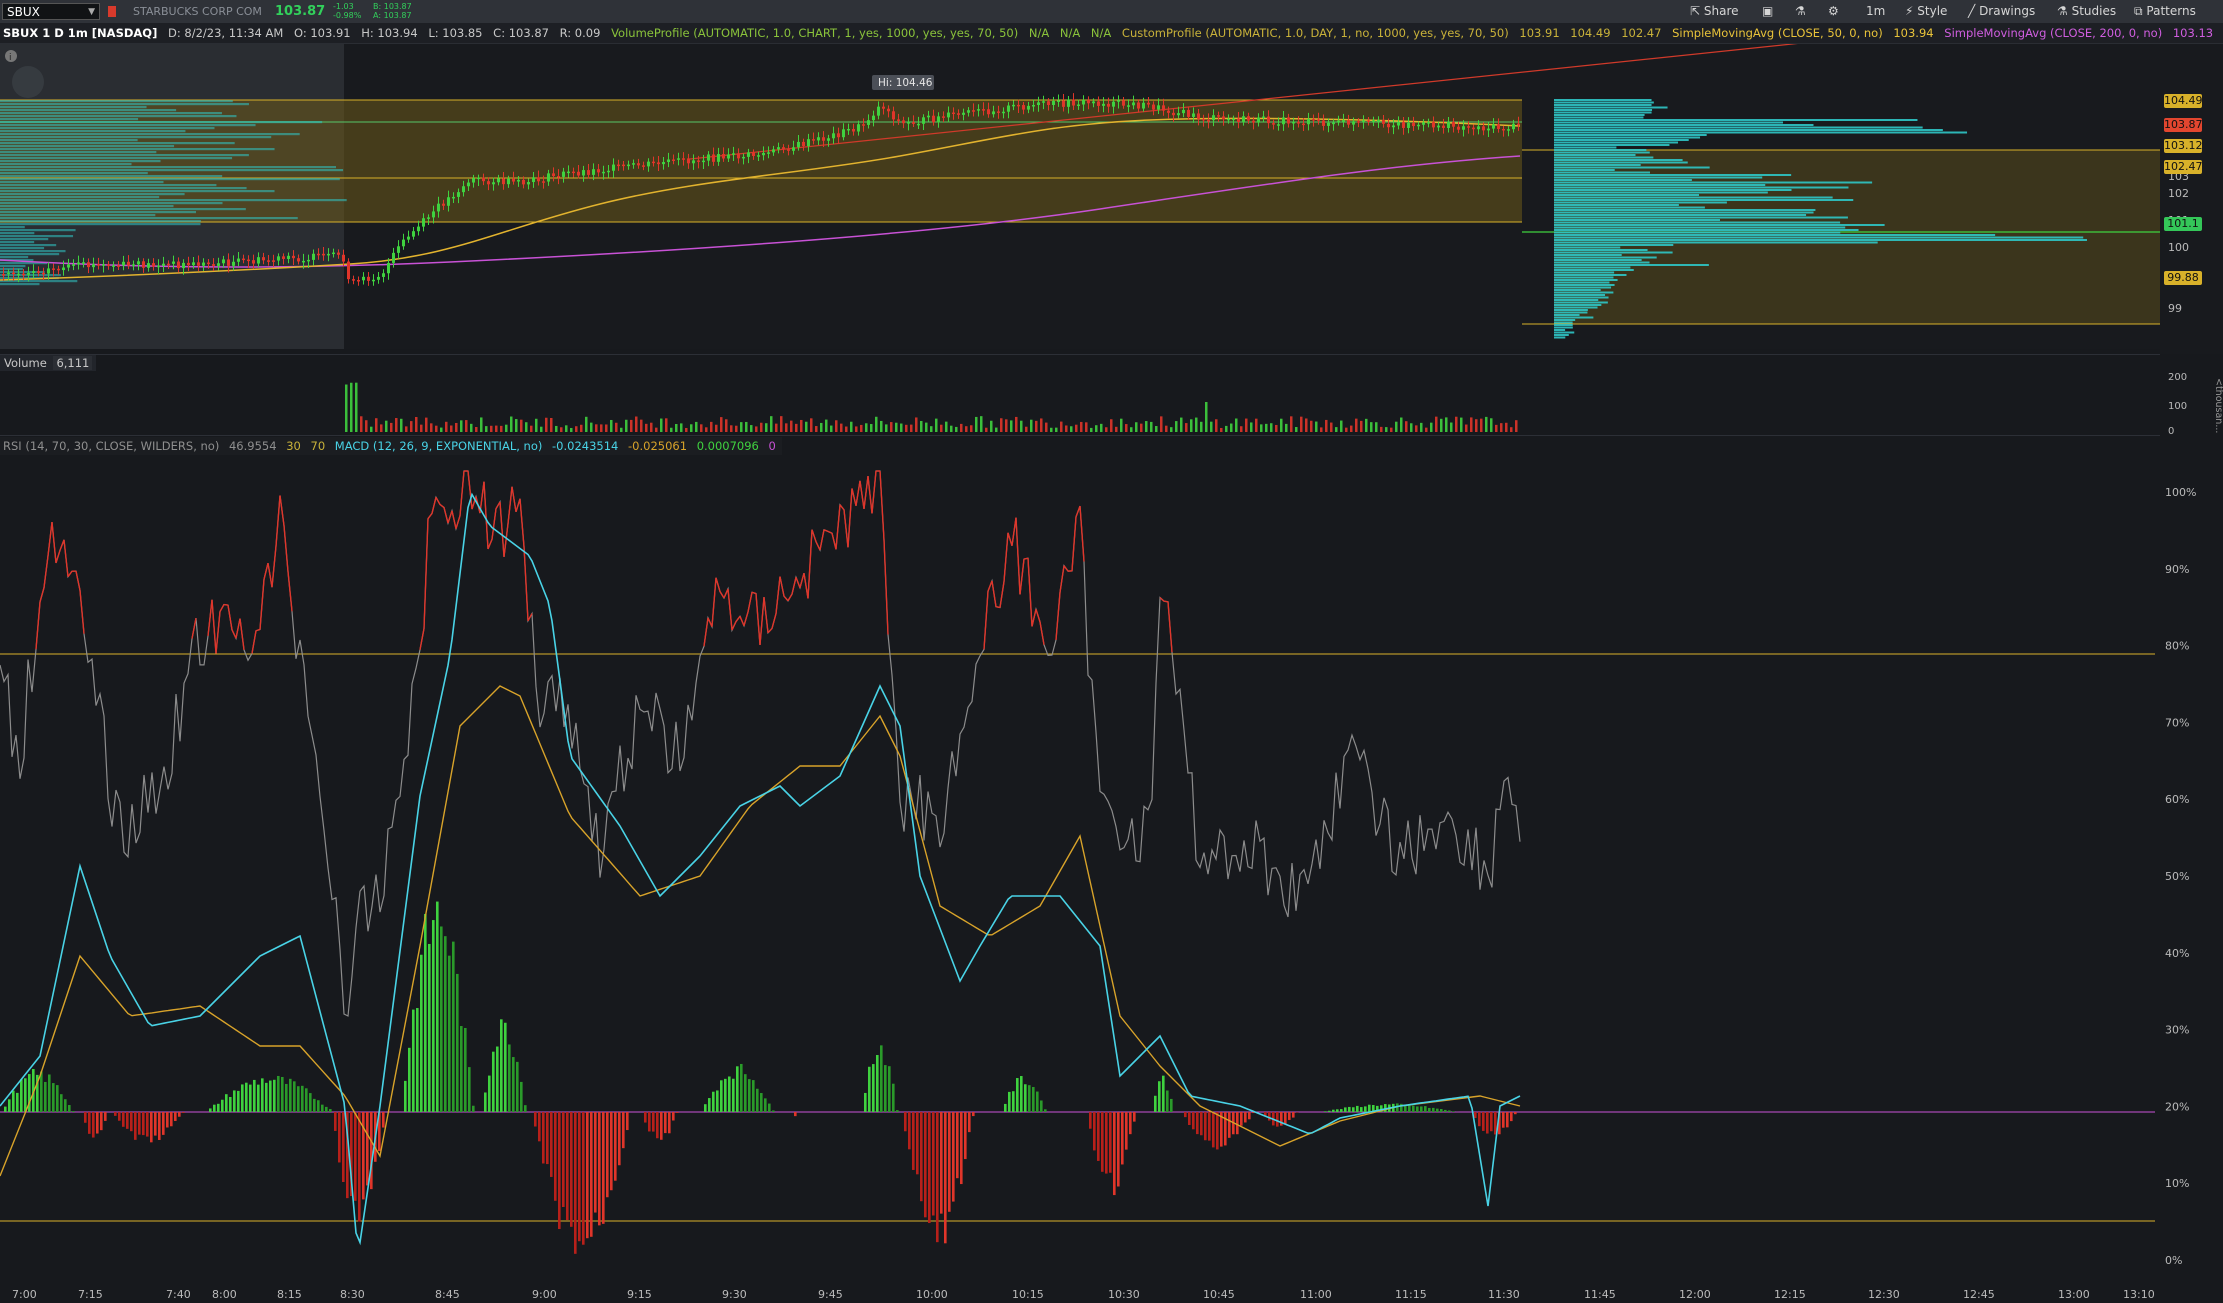 This screenshot has height=1303, width=2223. What do you see at coordinates (347, 15) in the screenshot?
I see `pct-change: -0.98%` at bounding box center [347, 15].